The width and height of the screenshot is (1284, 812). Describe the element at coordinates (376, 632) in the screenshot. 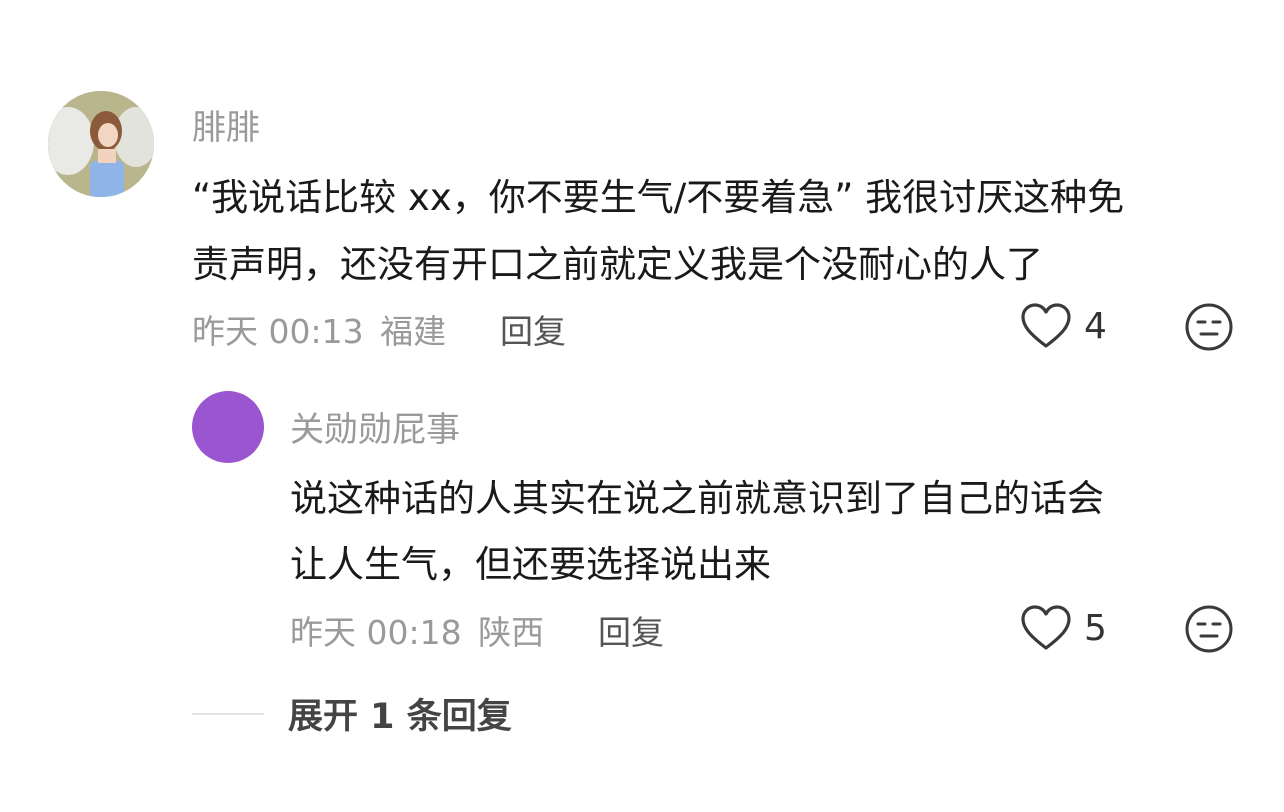

I see `reply-time: 昨天 00:18` at that location.